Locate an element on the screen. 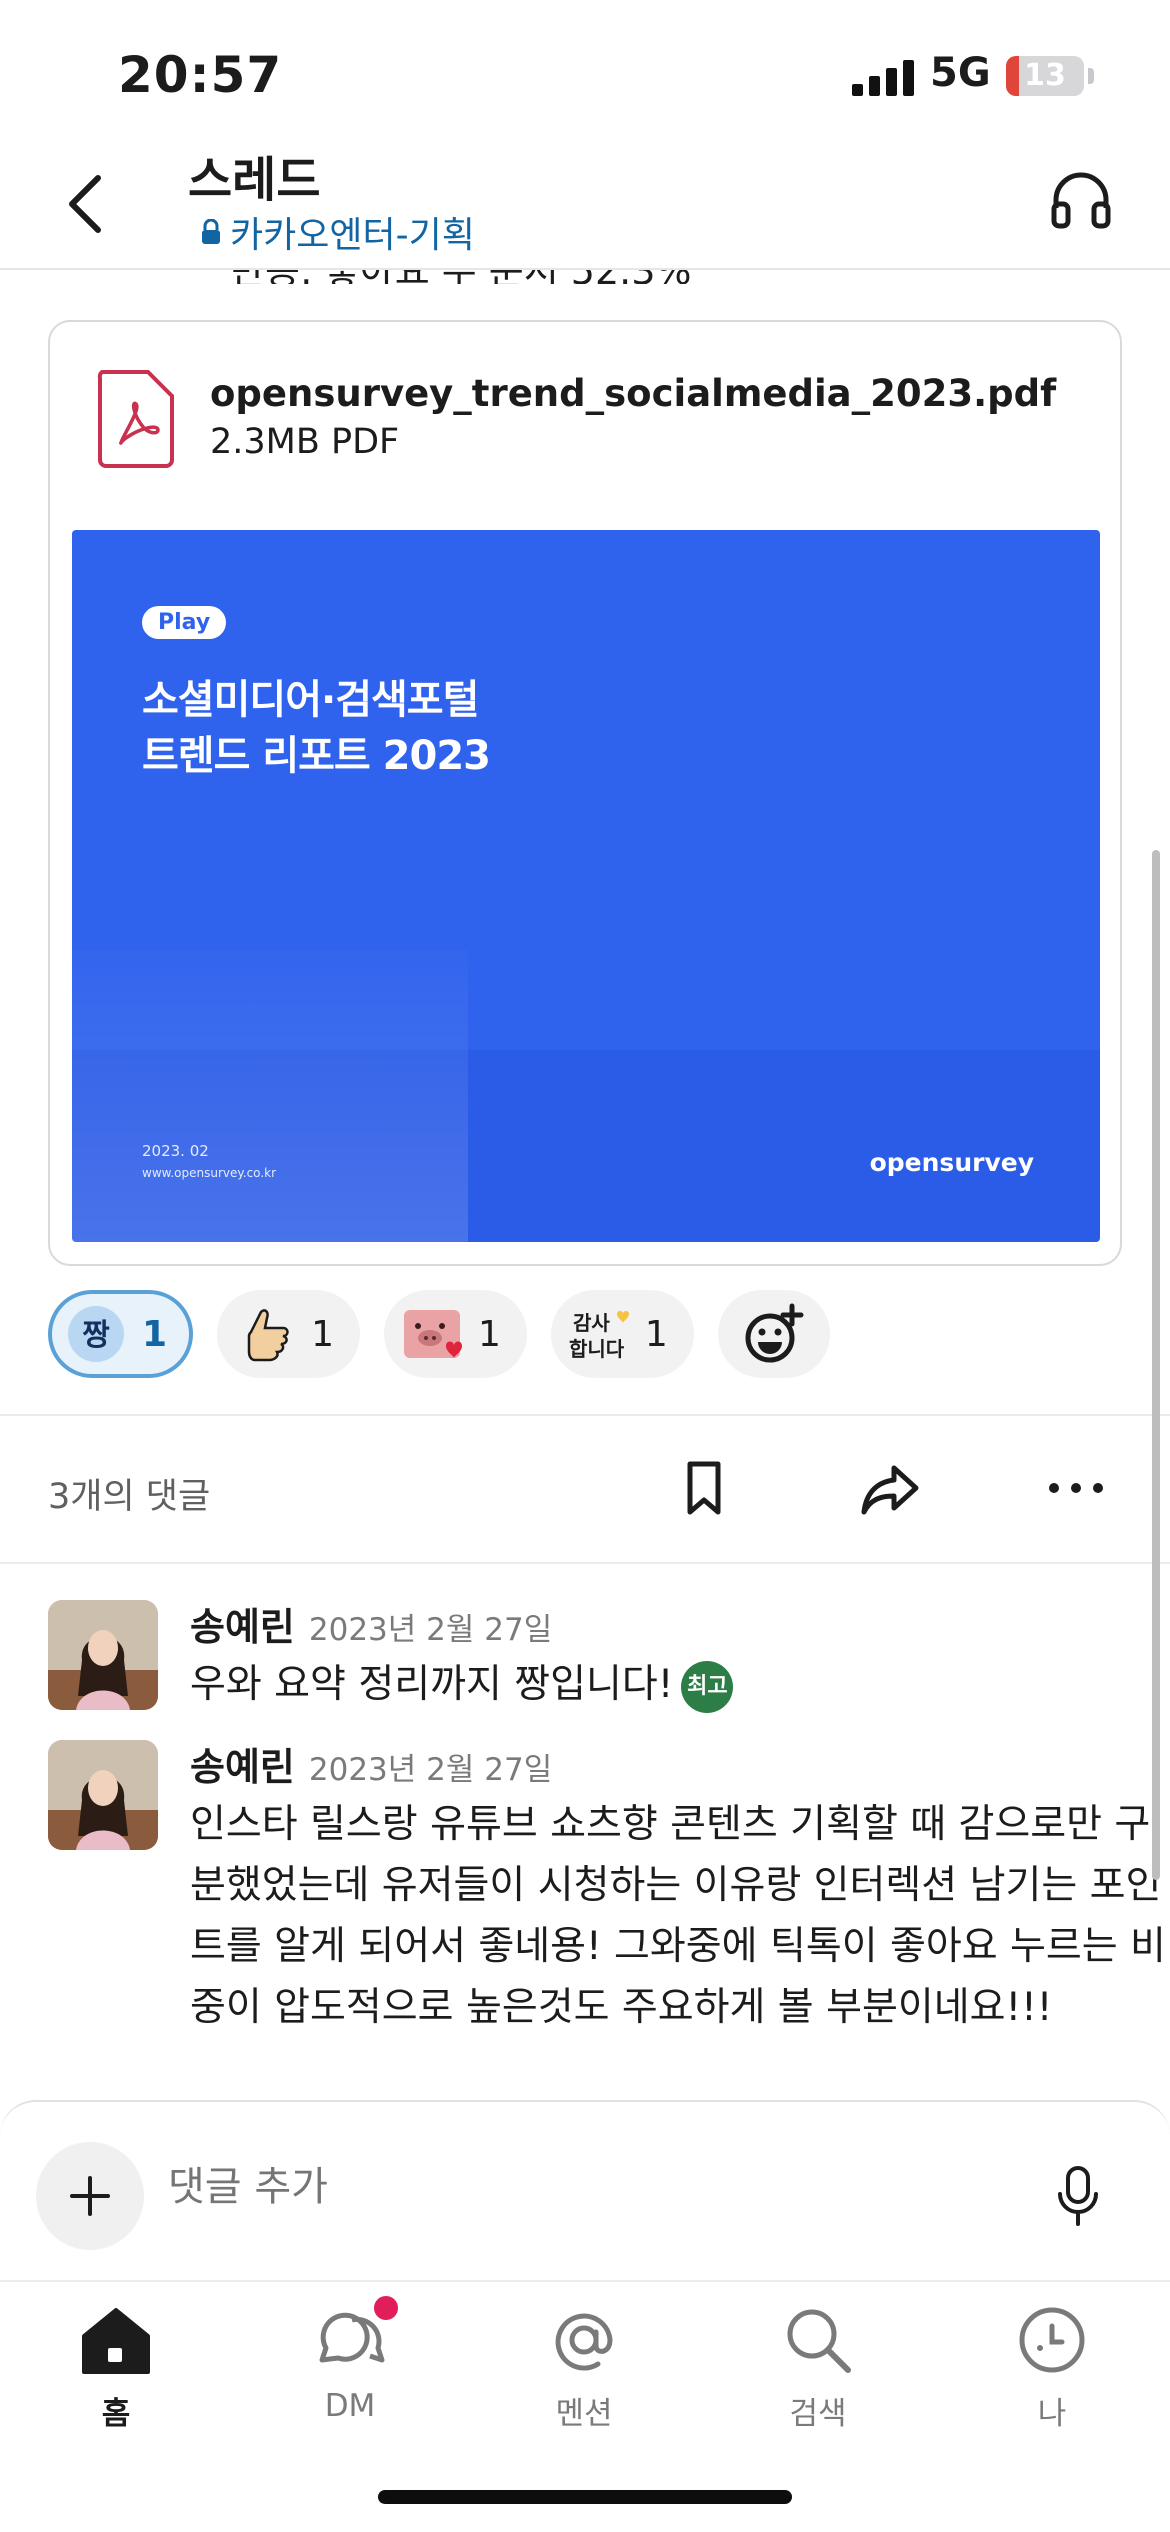 The image size is (1170, 2532). pdf-file-icon is located at coordinates (135, 419).